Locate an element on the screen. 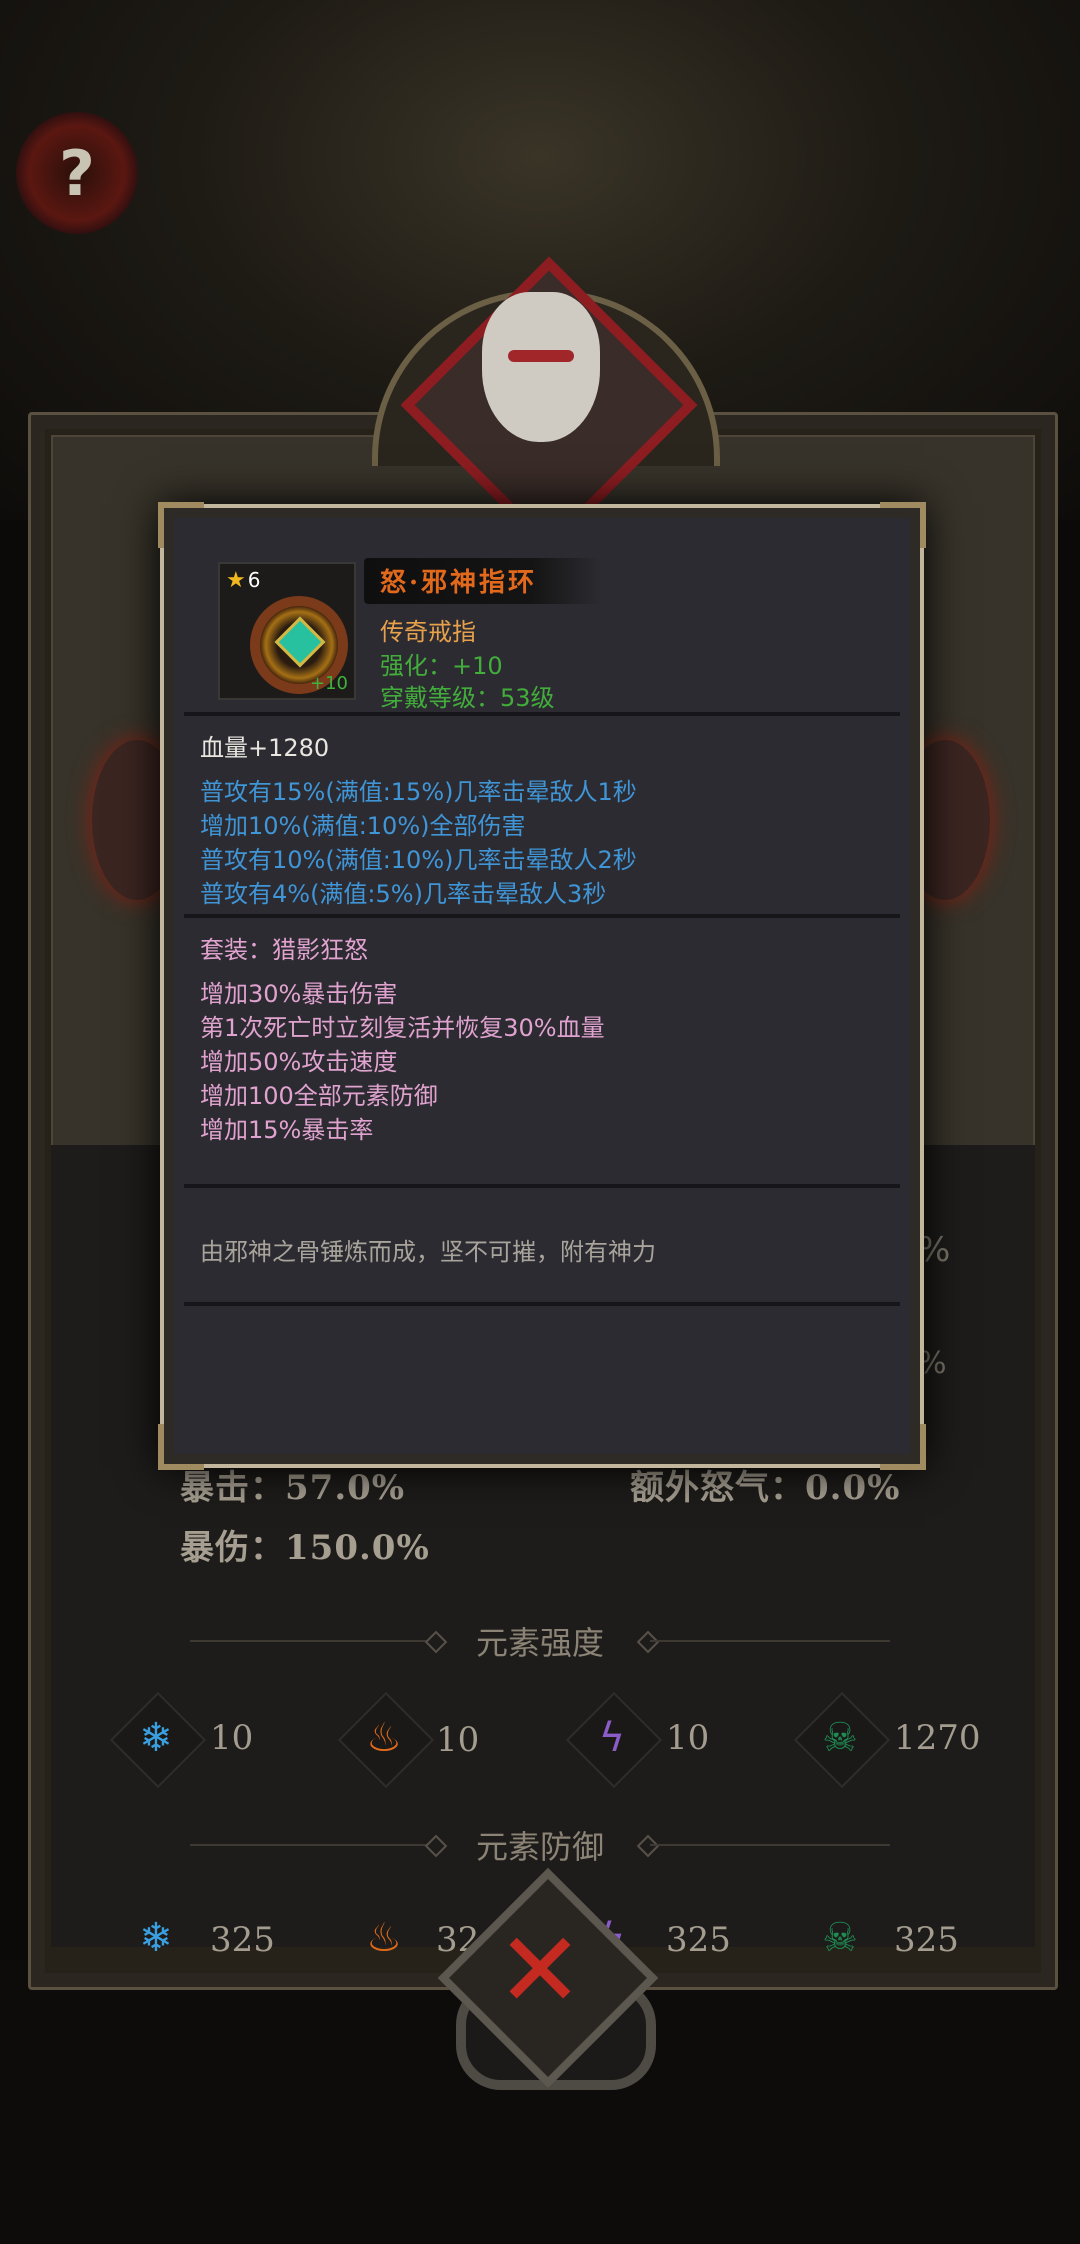  element-strength-title: 元素强度 is located at coordinates (539, 1643).